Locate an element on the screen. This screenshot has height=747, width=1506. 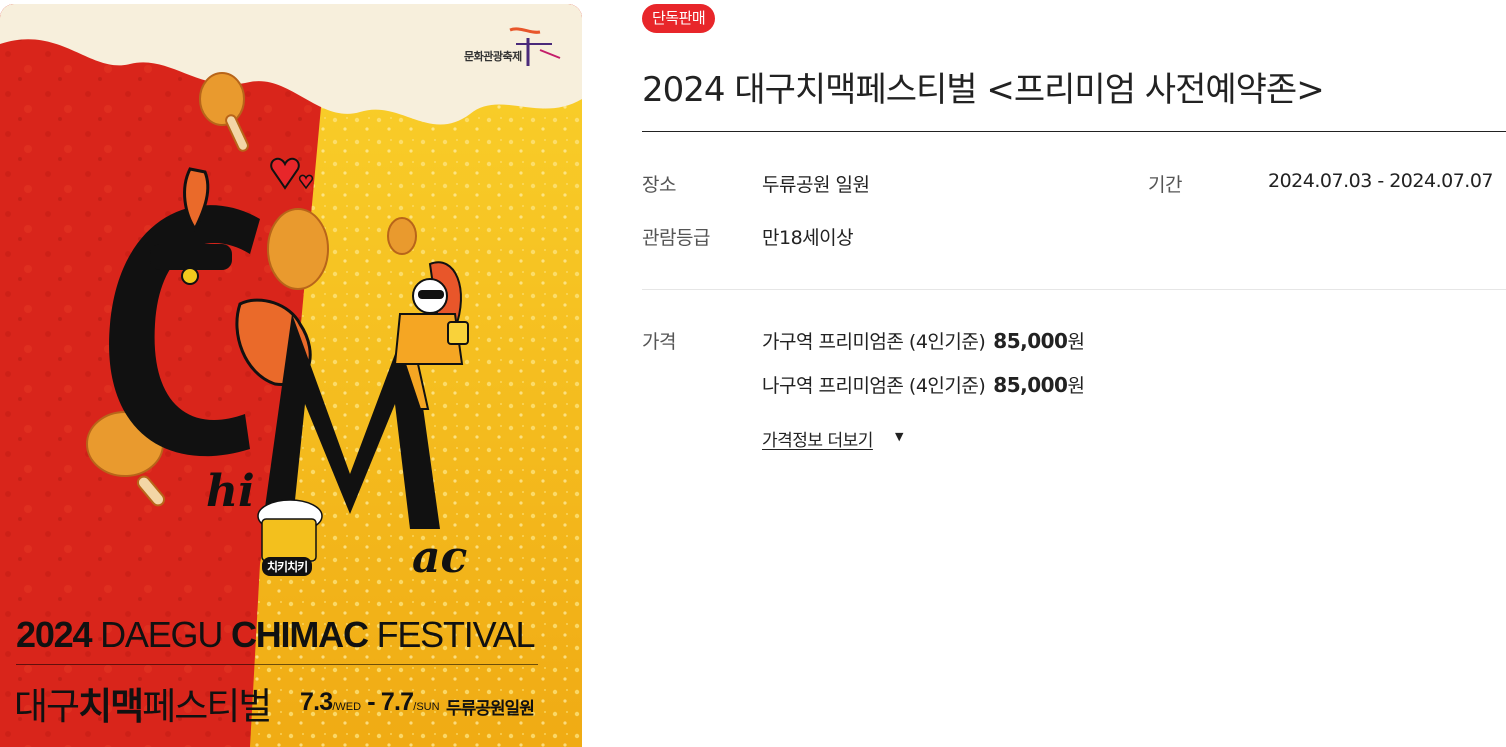
venue-label: 장소 is located at coordinates (659, 185).